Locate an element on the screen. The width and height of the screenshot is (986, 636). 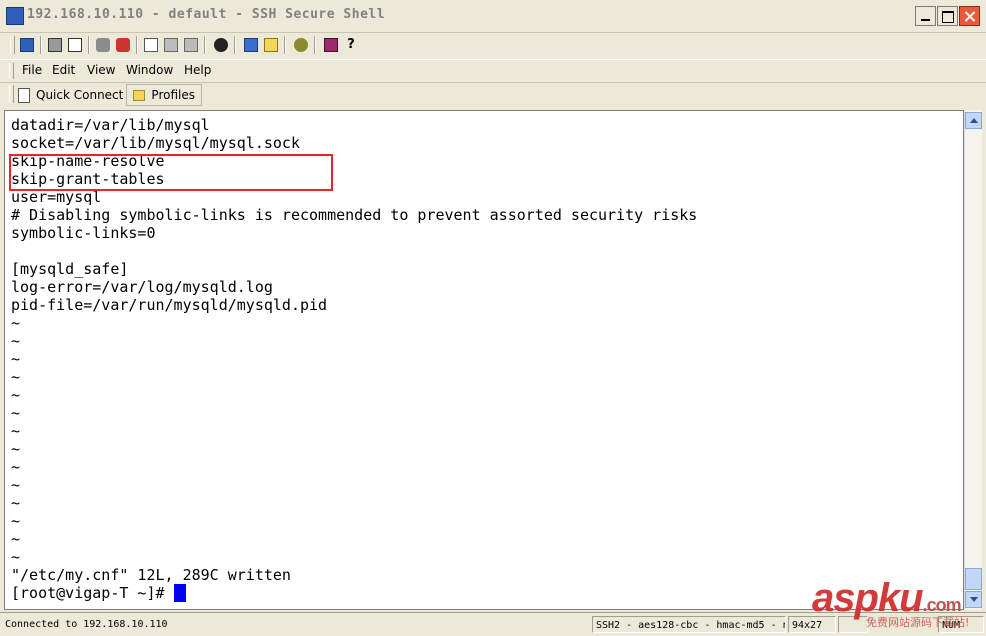
terminal-line: pid-file=/var/run/mysqld/mysqld.pid is located at coordinates (169, 305).